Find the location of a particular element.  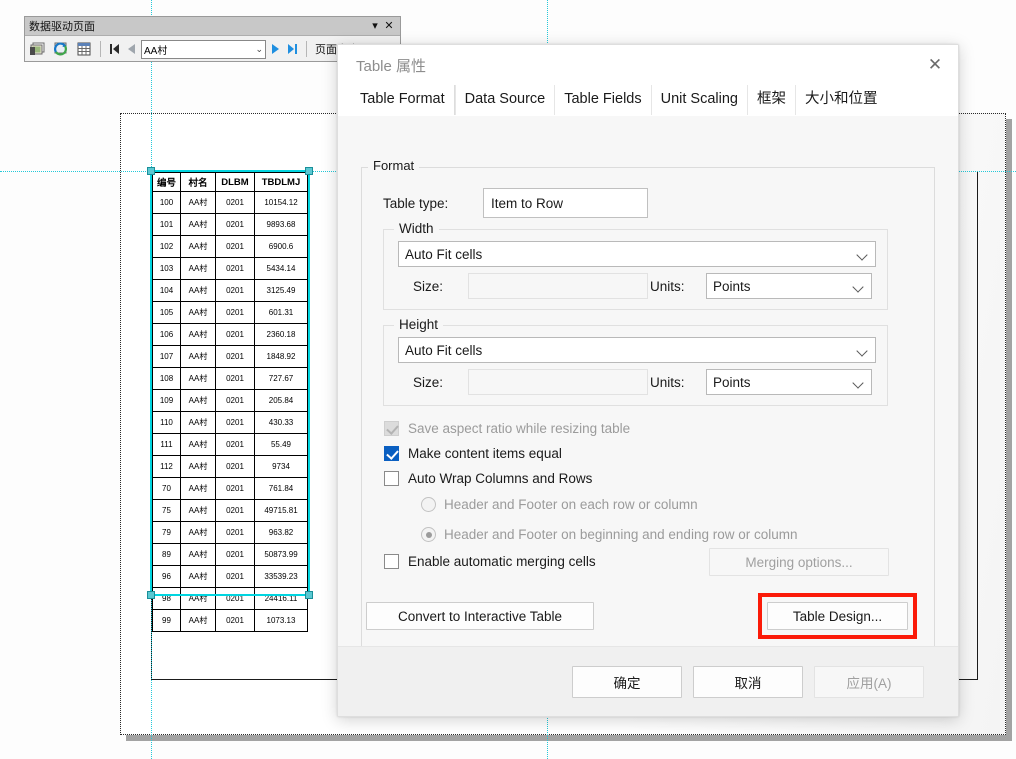

dialog-titlebar: Table 属性 ✕ is located at coordinates (648, 65).